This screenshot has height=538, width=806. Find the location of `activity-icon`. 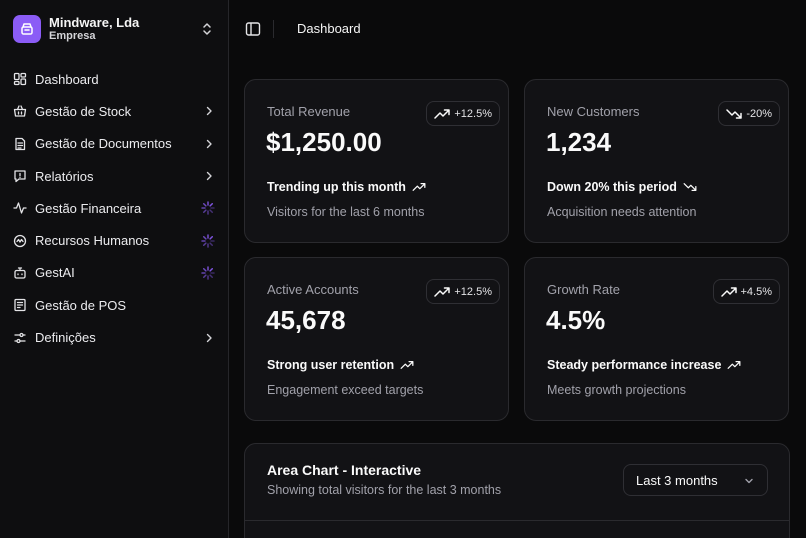

activity-icon is located at coordinates (20, 208).